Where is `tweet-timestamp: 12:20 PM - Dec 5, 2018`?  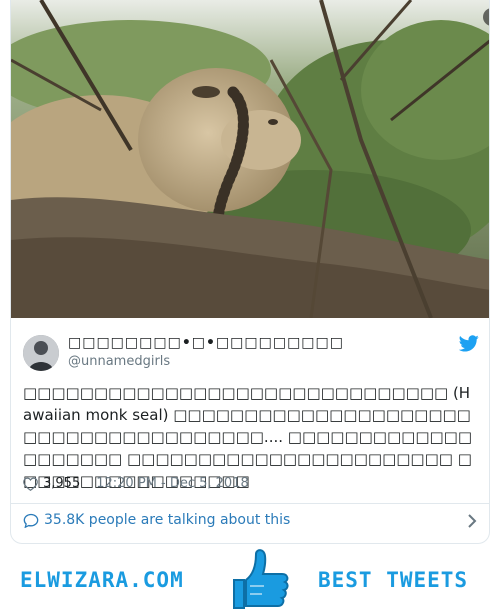
tweet-timestamp: 12:20 PM - Dec 5, 2018 is located at coordinates (172, 483).